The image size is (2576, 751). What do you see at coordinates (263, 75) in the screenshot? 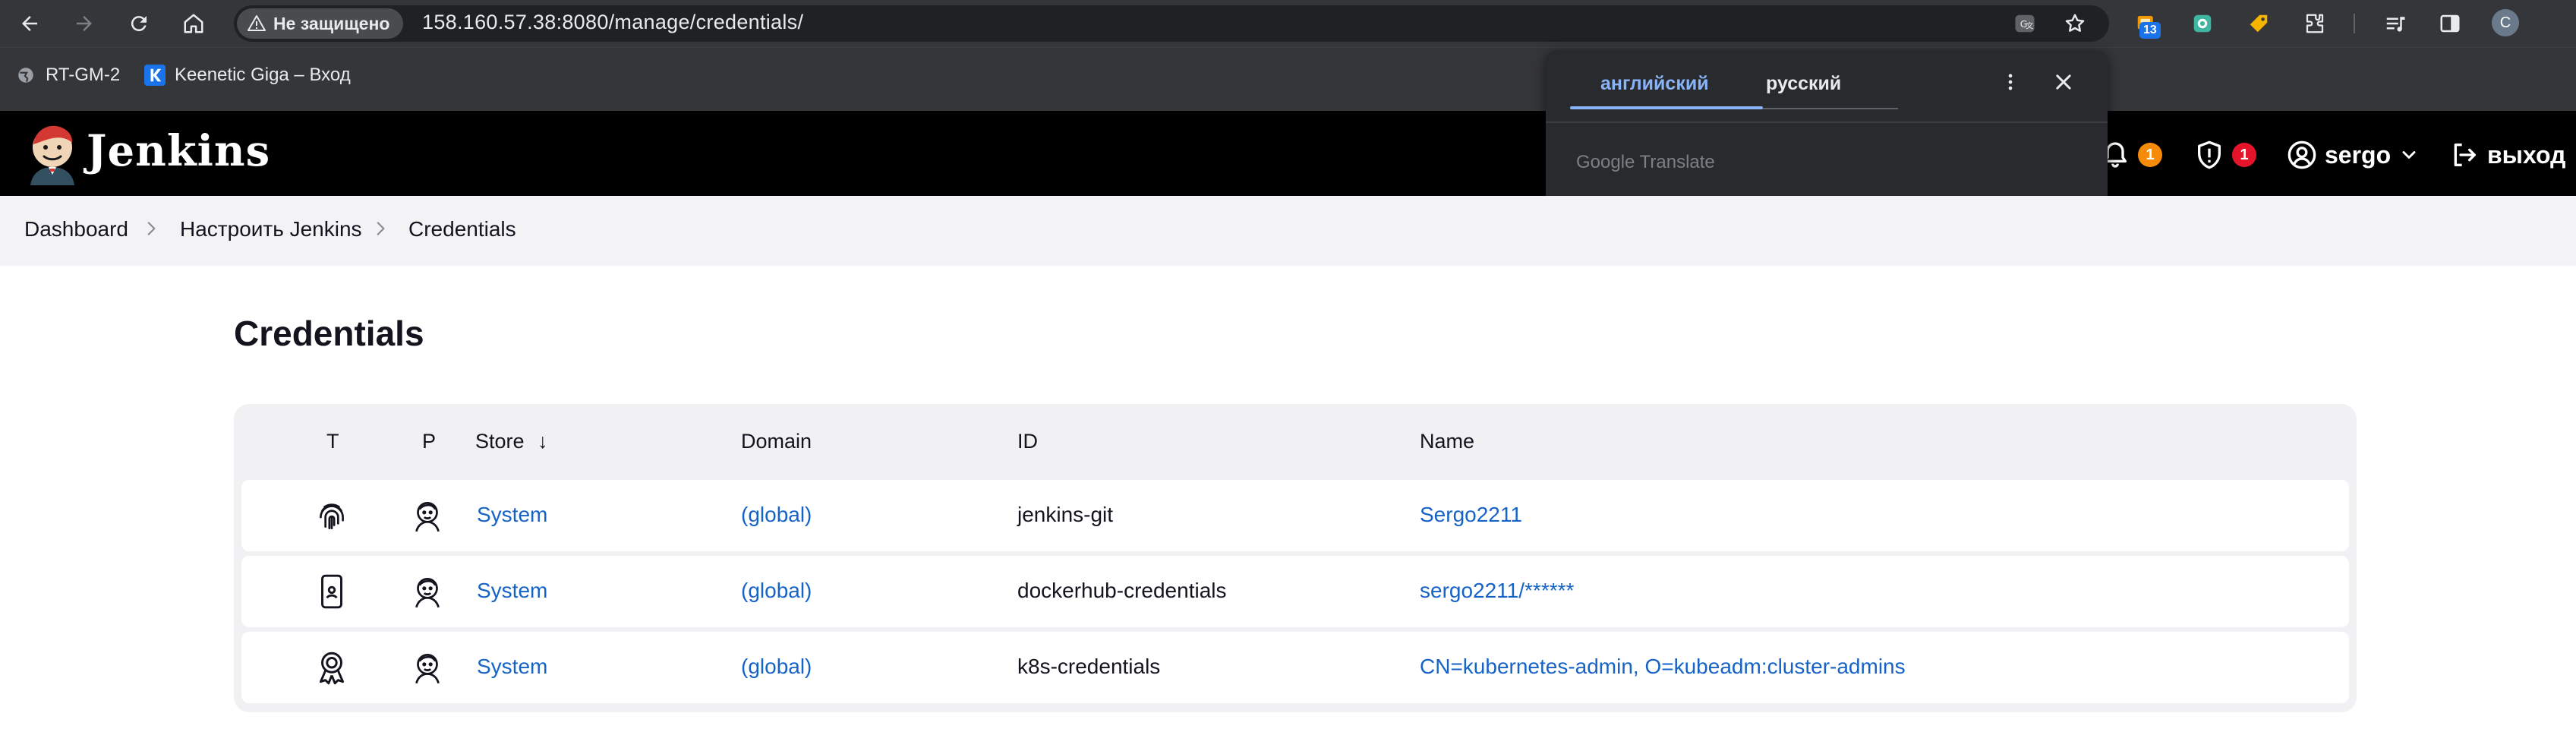
I see `bookmark-label: Keenetic Giga – Вход` at bounding box center [263, 75].